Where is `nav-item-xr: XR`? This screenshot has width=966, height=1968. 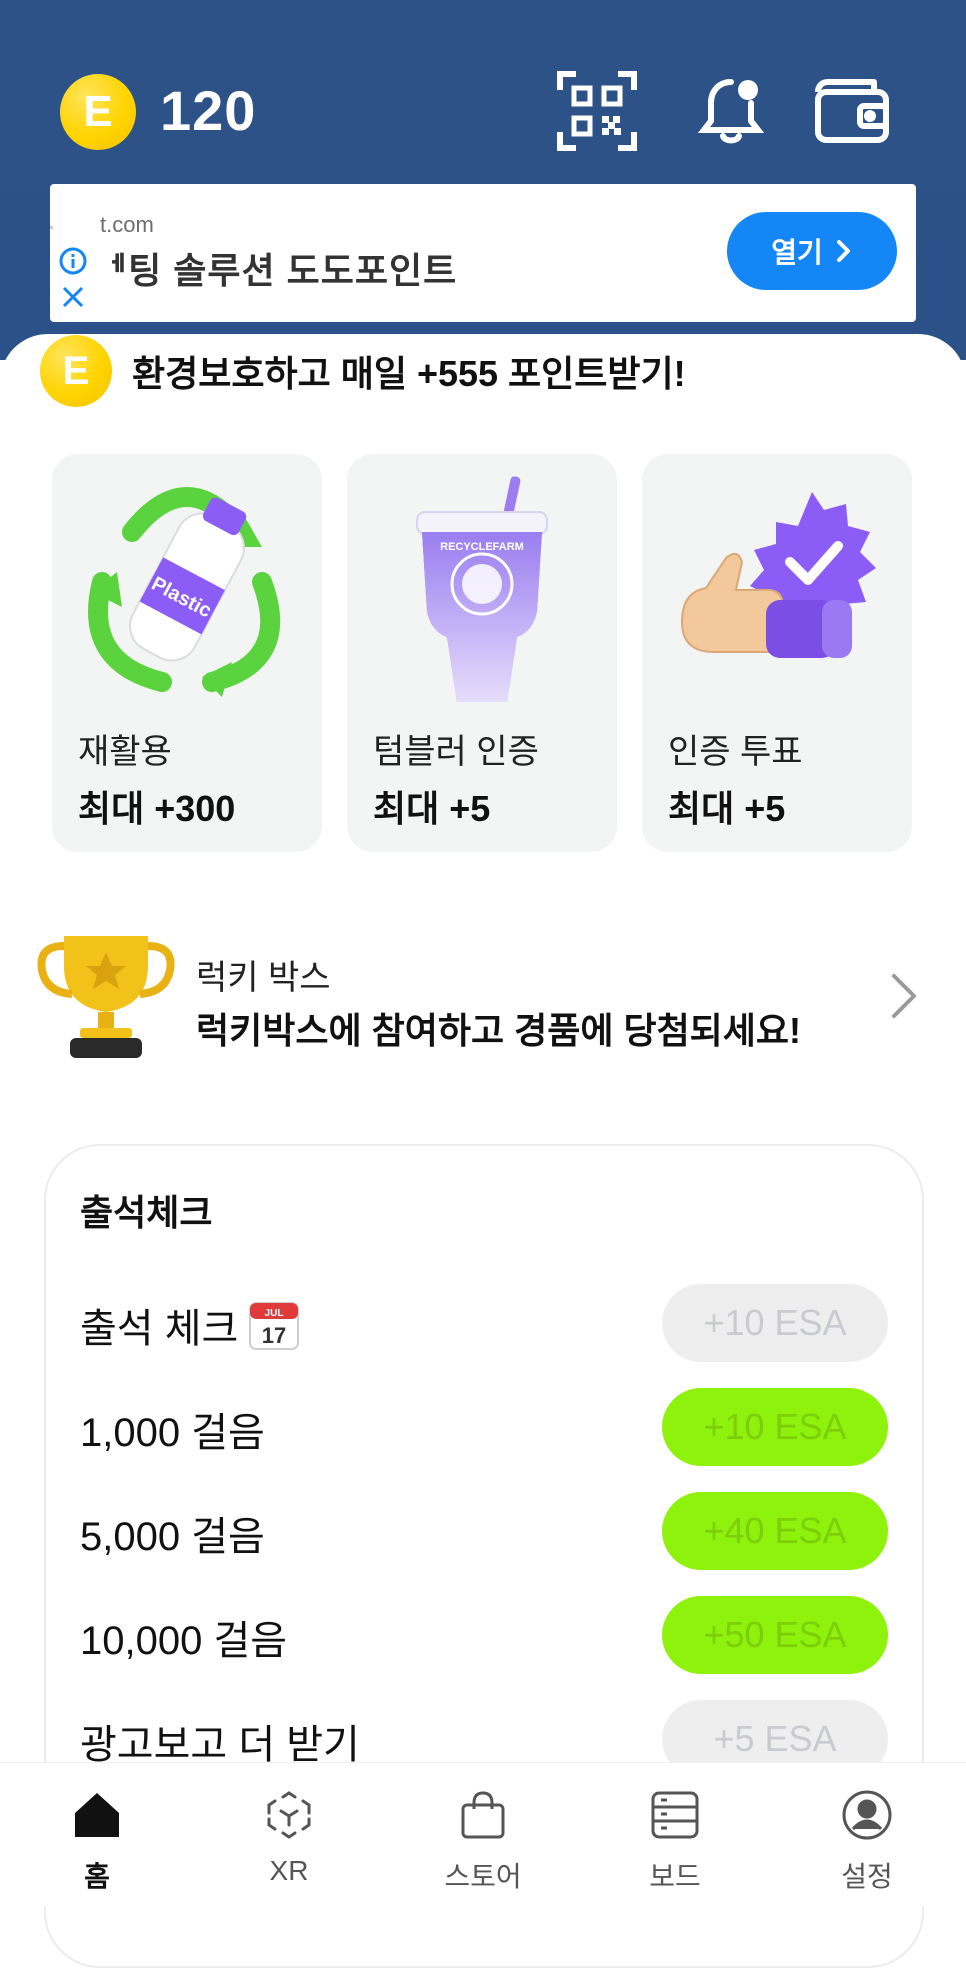 nav-item-xr: XR is located at coordinates (289, 1834).